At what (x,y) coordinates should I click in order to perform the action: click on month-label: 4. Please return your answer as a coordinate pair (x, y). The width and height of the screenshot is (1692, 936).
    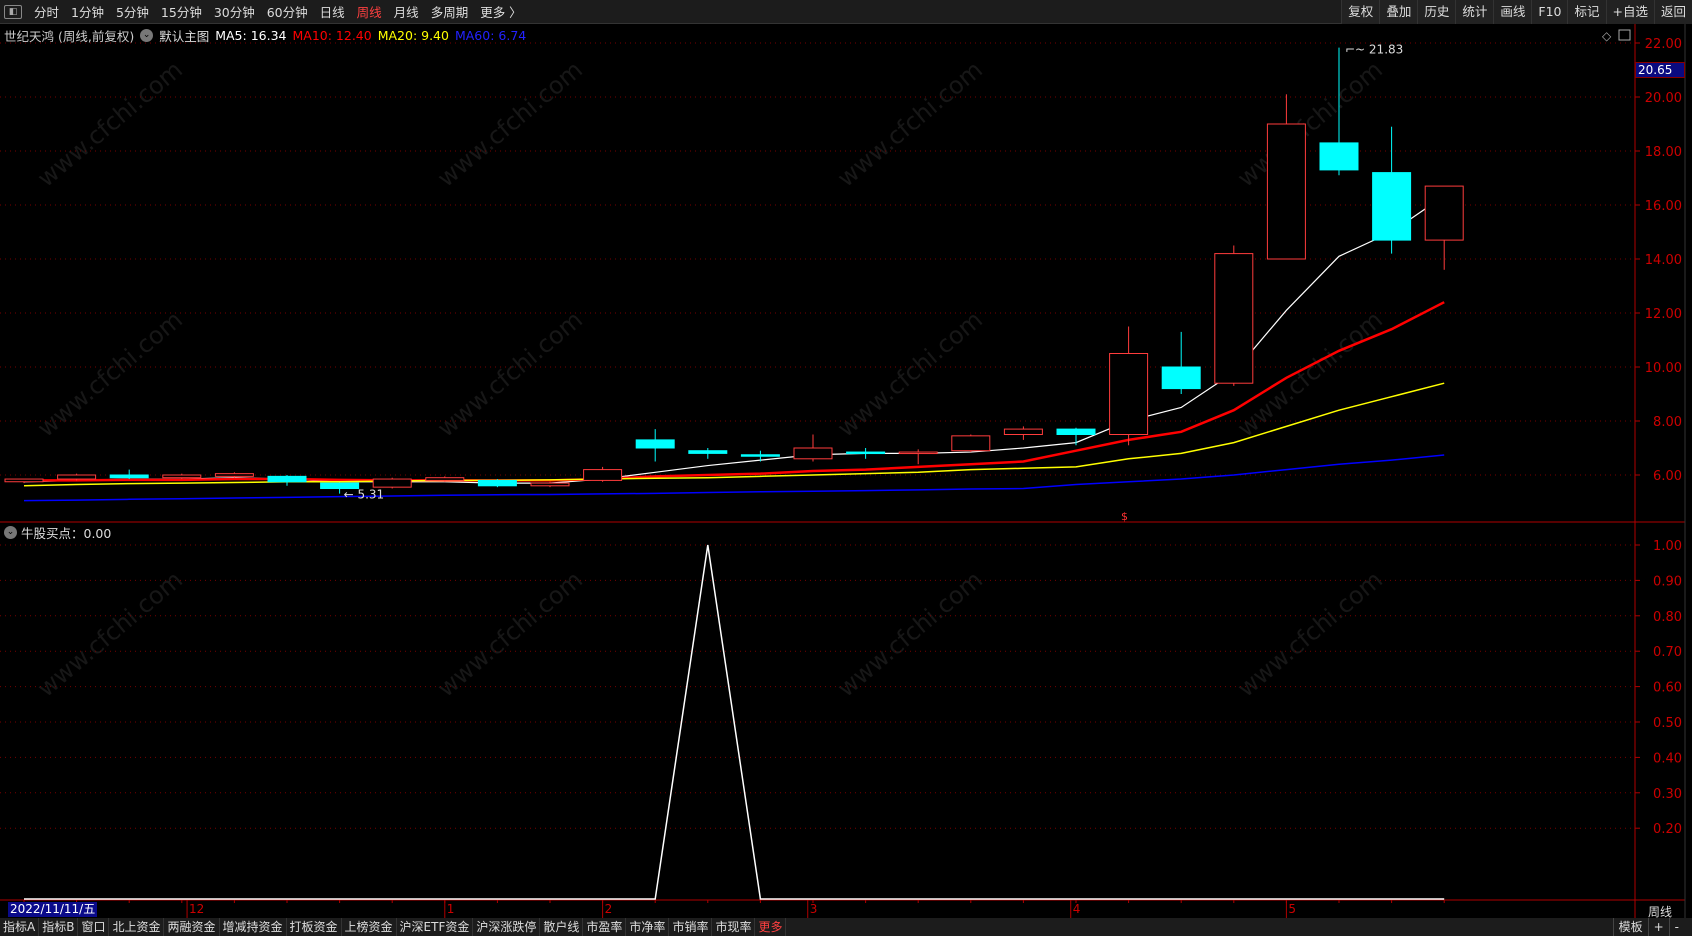
    Looking at the image, I should click on (1076, 909).